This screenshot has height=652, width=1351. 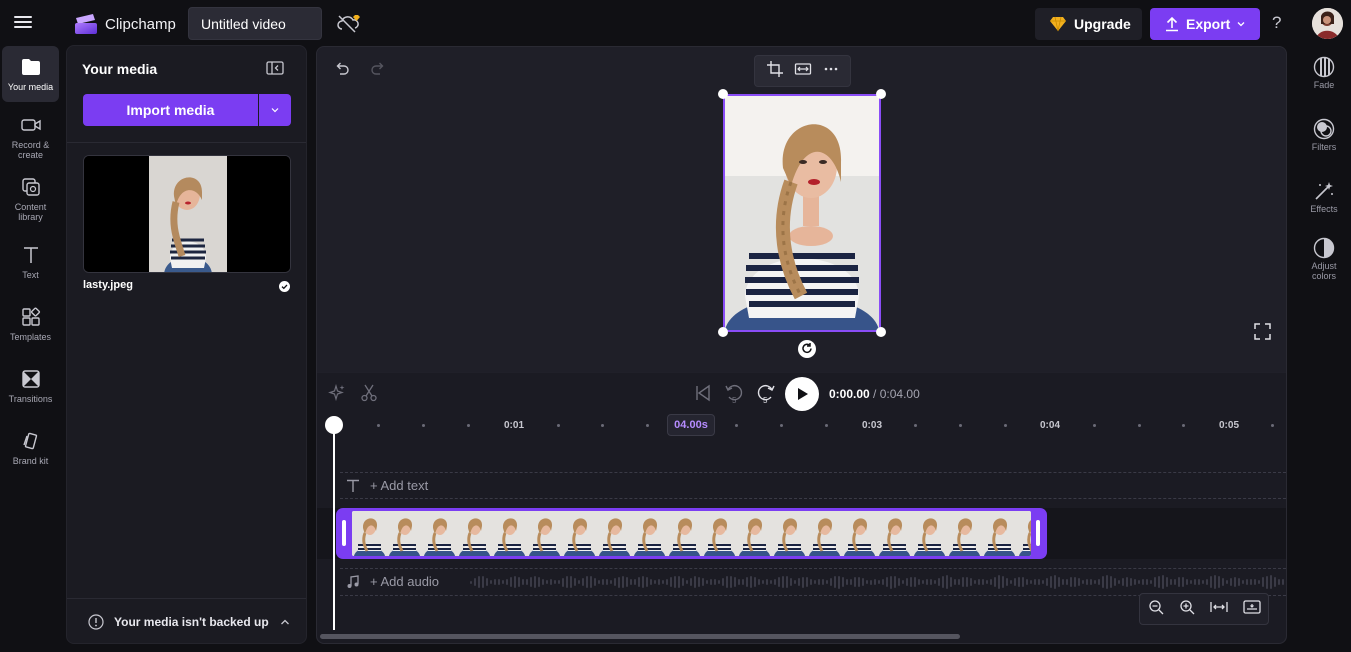 I want to click on upgrade-label: Upgrade, so click(x=1102, y=24).